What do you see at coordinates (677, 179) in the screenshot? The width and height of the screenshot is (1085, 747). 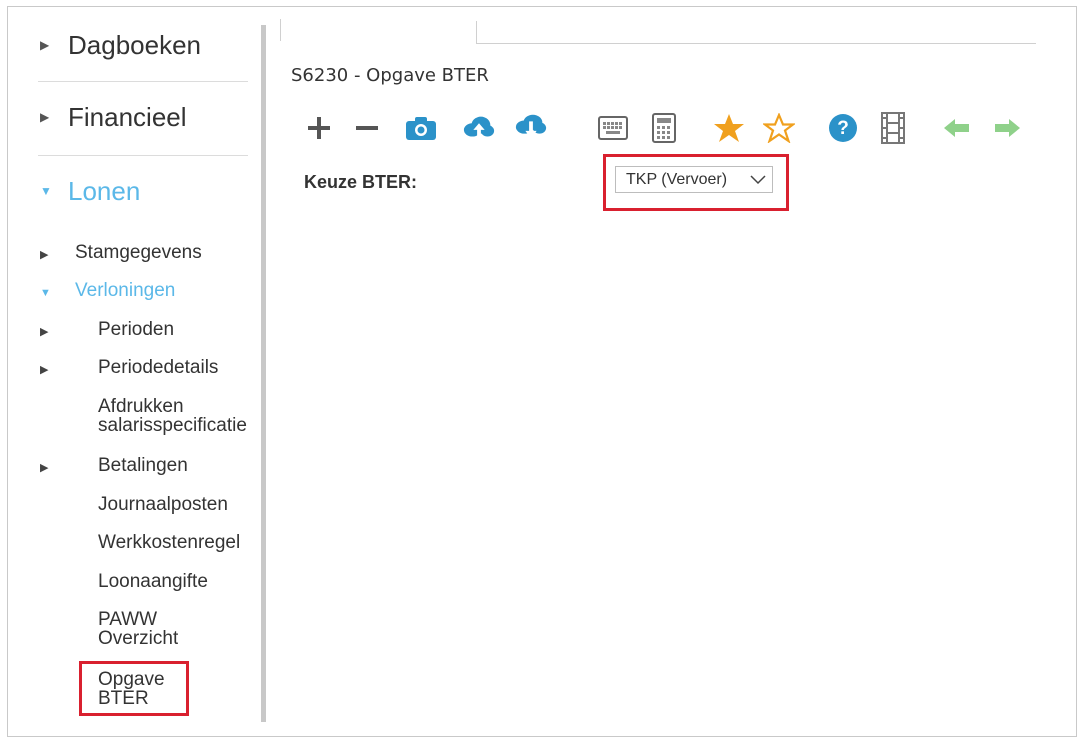 I see `select-value: TKP (Vervoer)` at bounding box center [677, 179].